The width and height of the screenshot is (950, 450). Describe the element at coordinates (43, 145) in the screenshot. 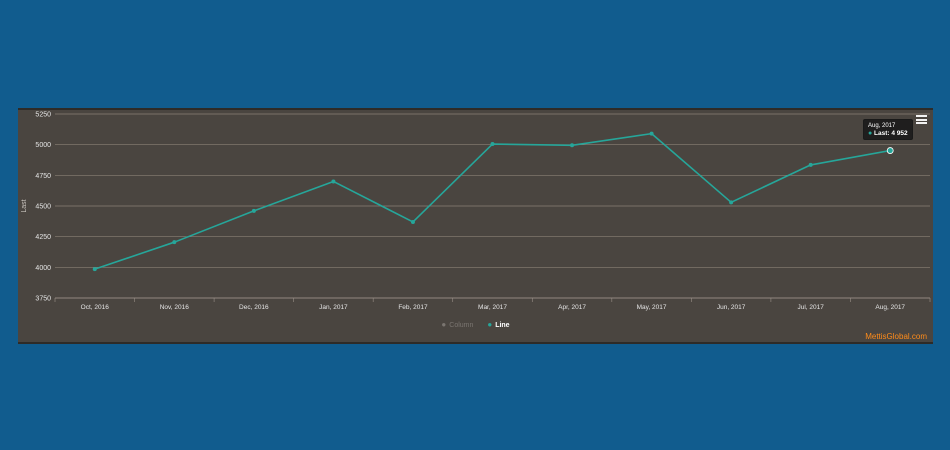

I see `y-tick-label: 5000` at that location.